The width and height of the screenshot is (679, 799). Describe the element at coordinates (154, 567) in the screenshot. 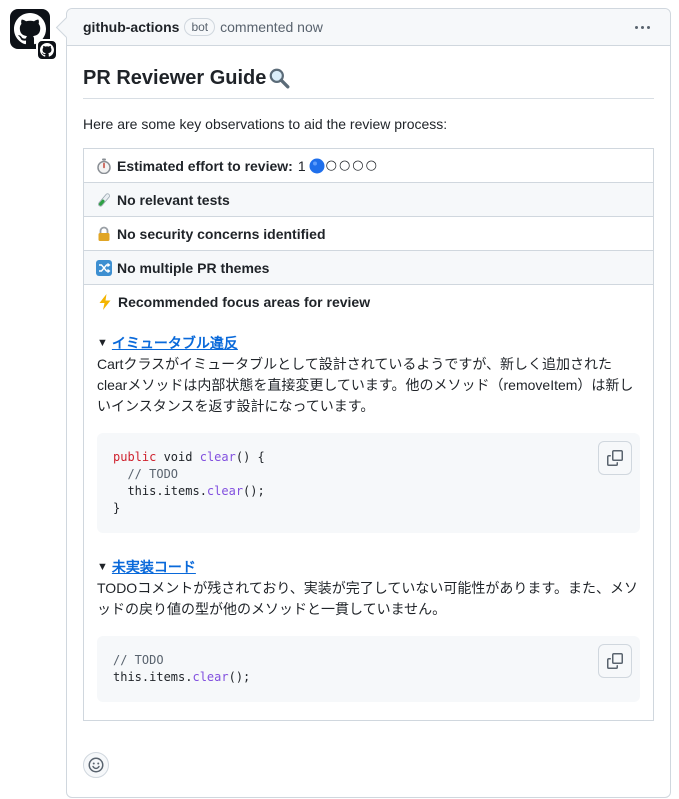

I see `focus-area-link-unimplemented: 未実装コード` at that location.